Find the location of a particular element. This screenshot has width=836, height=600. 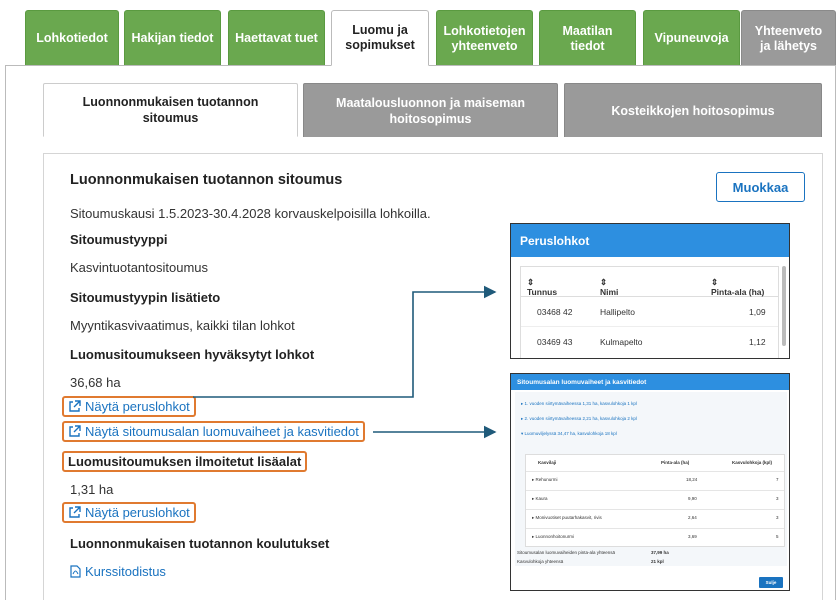

col-kasvulohkoja: Kasvulohkoja (kpl) is located at coordinates (752, 462).